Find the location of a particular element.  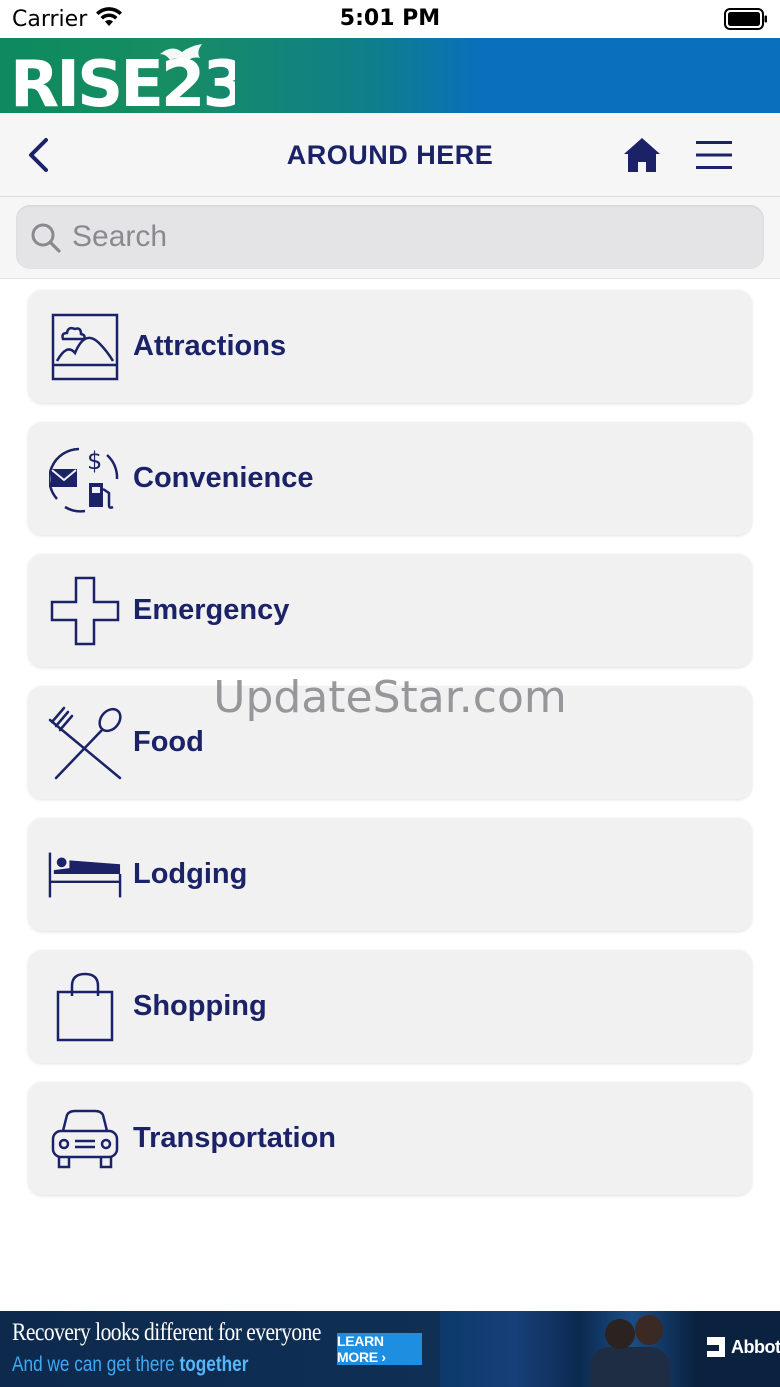

clock: 5:01 PM is located at coordinates (390, 18).